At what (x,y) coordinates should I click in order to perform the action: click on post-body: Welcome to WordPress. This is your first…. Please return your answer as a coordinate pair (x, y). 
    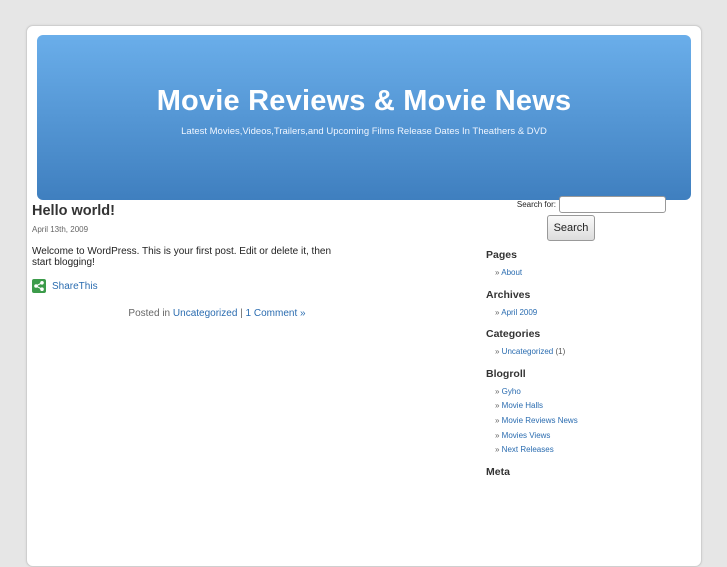
    Looking at the image, I should click on (182, 257).